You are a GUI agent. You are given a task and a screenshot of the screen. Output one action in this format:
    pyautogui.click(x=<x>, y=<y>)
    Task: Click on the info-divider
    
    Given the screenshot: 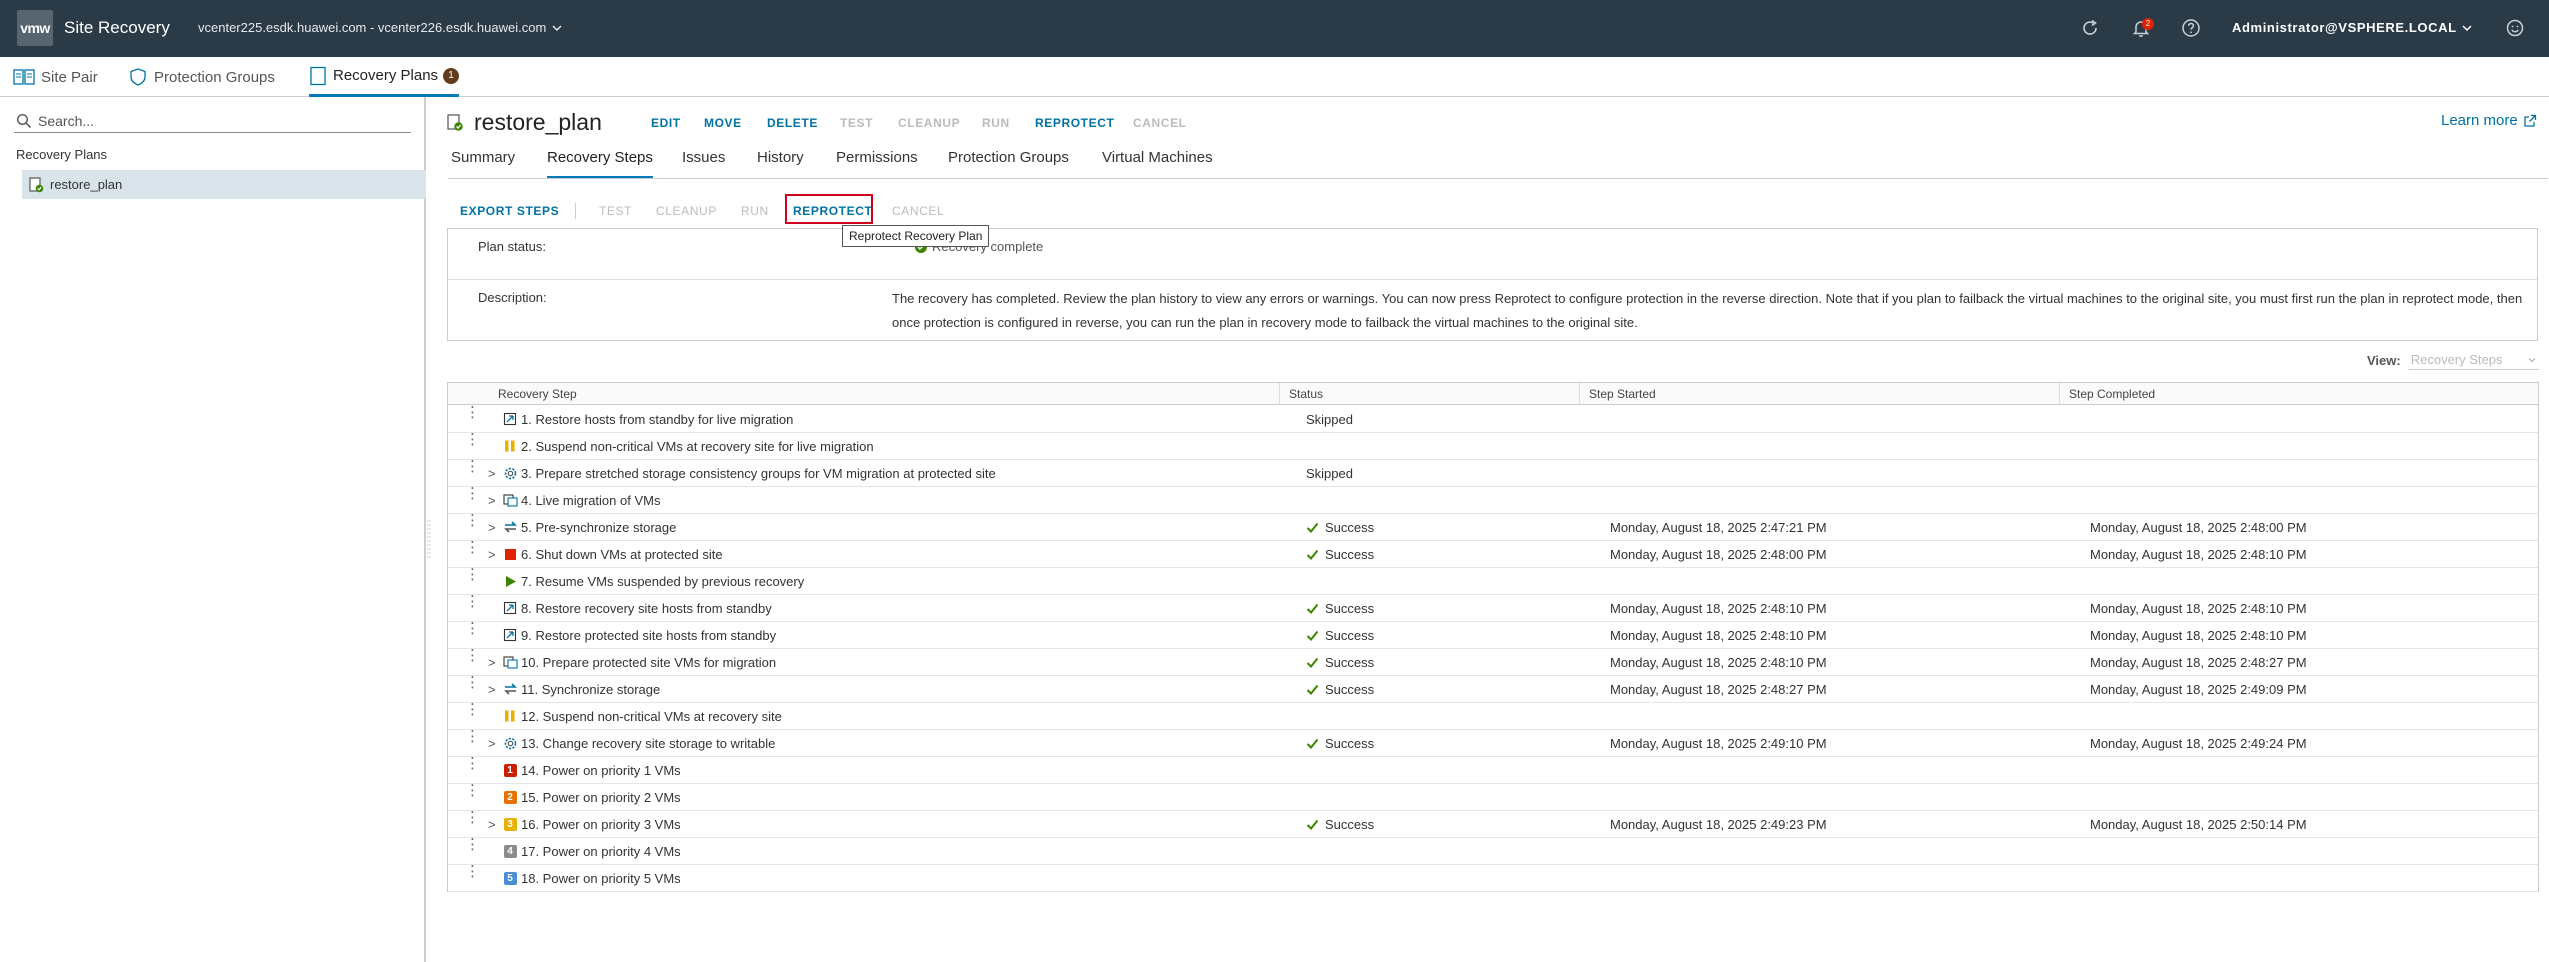 What is the action you would take?
    pyautogui.click(x=1492, y=279)
    